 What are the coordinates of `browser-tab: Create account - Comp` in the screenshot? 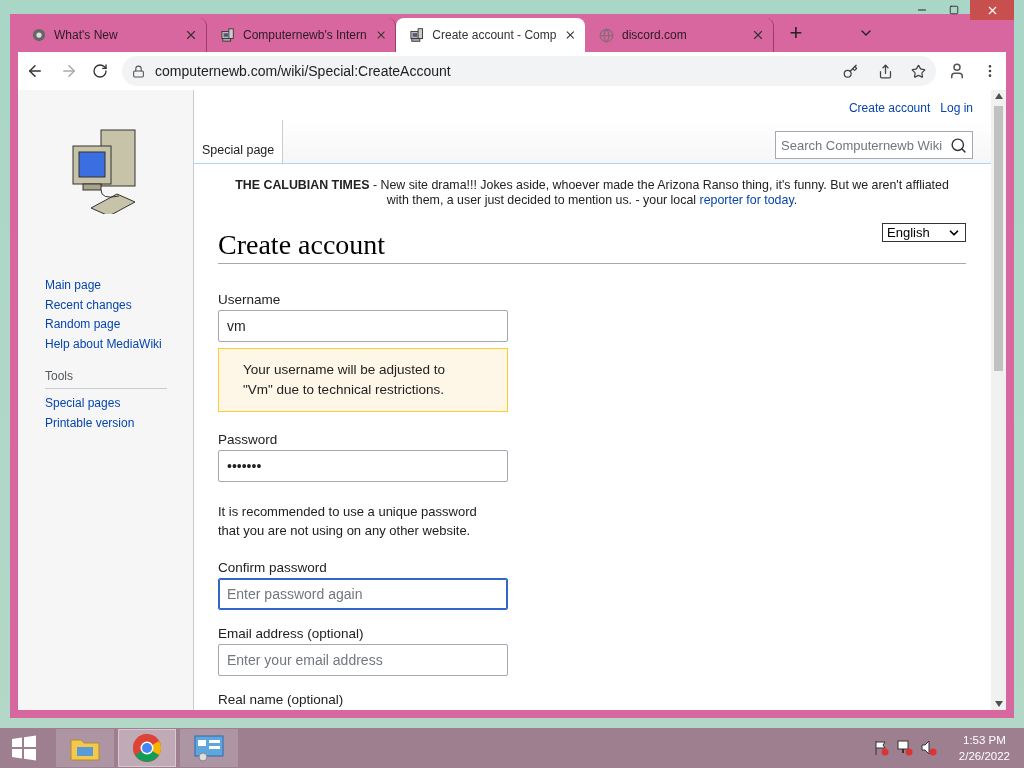 It's located at (490, 35).